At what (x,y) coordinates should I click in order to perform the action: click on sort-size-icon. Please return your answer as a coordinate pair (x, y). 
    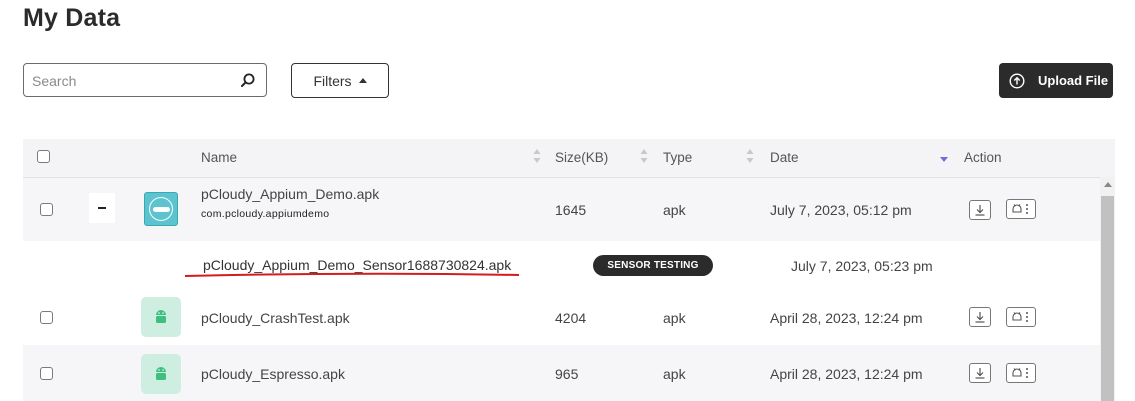
    Looking at the image, I should click on (644, 156).